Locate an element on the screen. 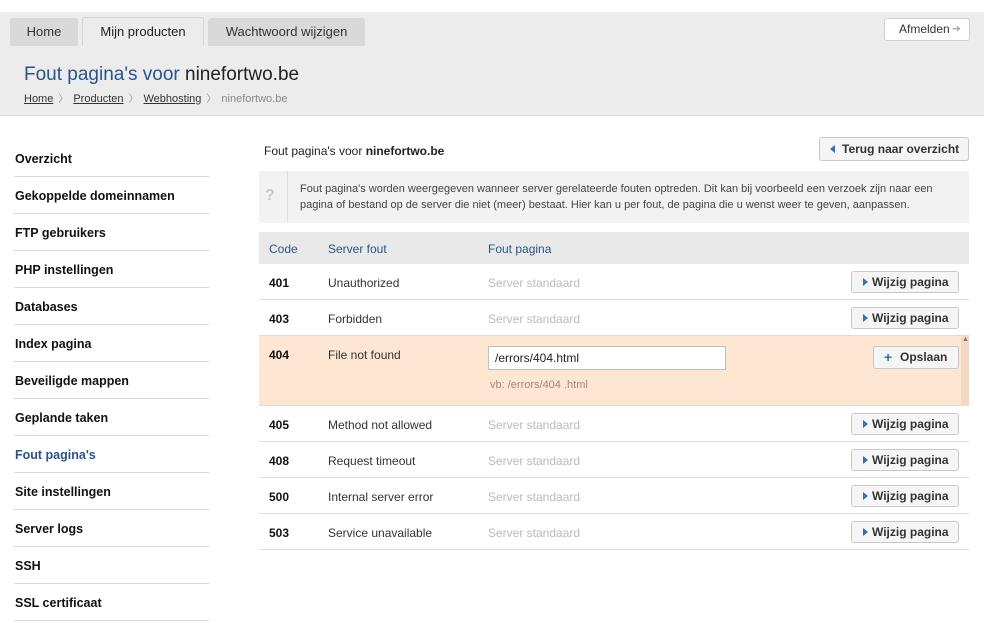  breadcrumb: Home 〉 Producten 〉 Webhosting 〉 ninefortwo.be is located at coordinates (155, 97).